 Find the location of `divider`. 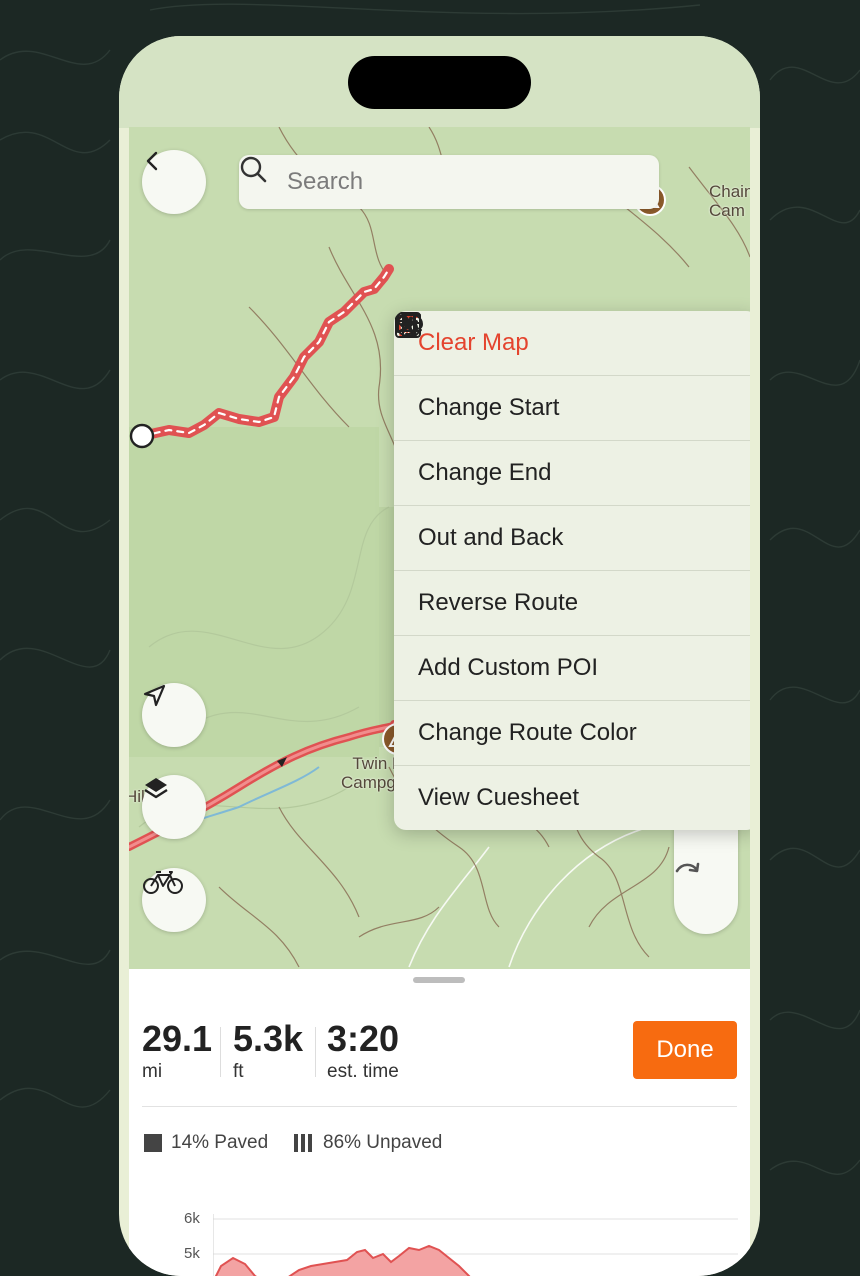

divider is located at coordinates (439, 1106).